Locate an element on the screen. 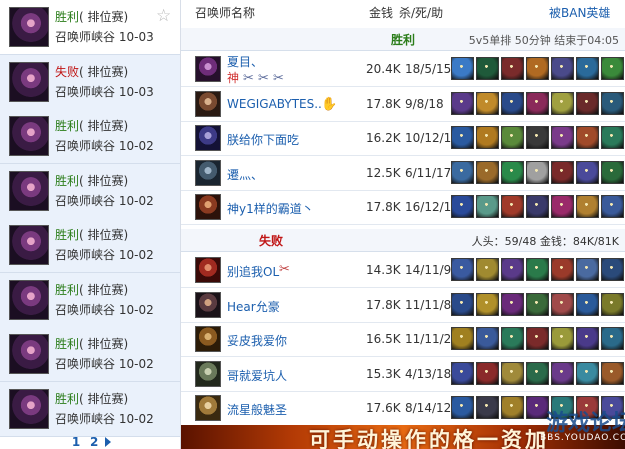 The width and height of the screenshot is (625, 449). player-row: WEGIGABYTES.. 17.8K 9/8/18 is located at coordinates (403, 104).